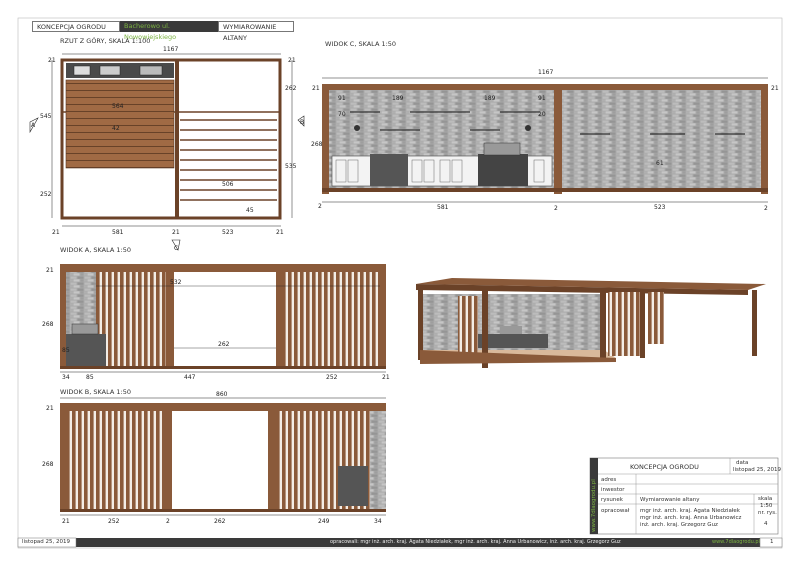 The image size is (800, 566). What do you see at coordinates (224, 344) in the screenshot?
I see `view-a-dim-262: 262` at bounding box center [224, 344].